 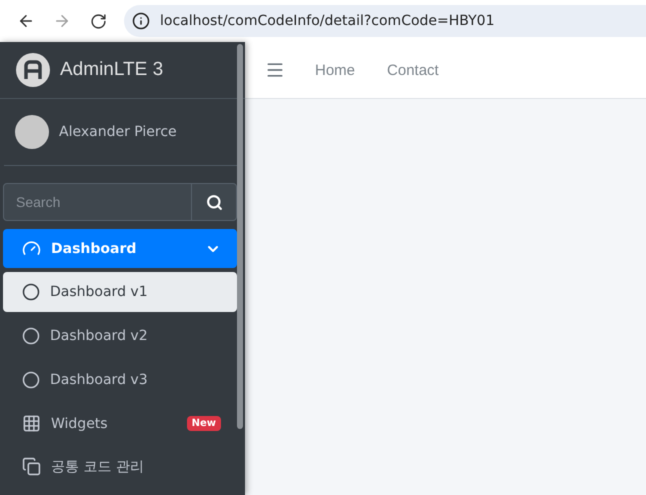 What do you see at coordinates (120, 336) in the screenshot?
I see `nav-subitem: Dashboard v2` at bounding box center [120, 336].